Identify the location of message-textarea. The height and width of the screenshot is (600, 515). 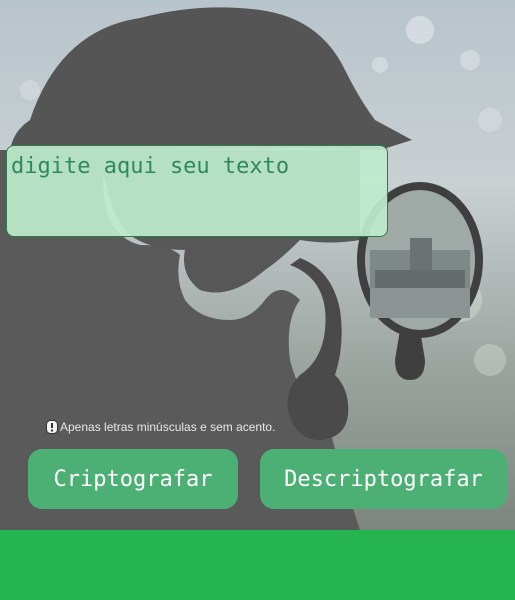
(197, 191).